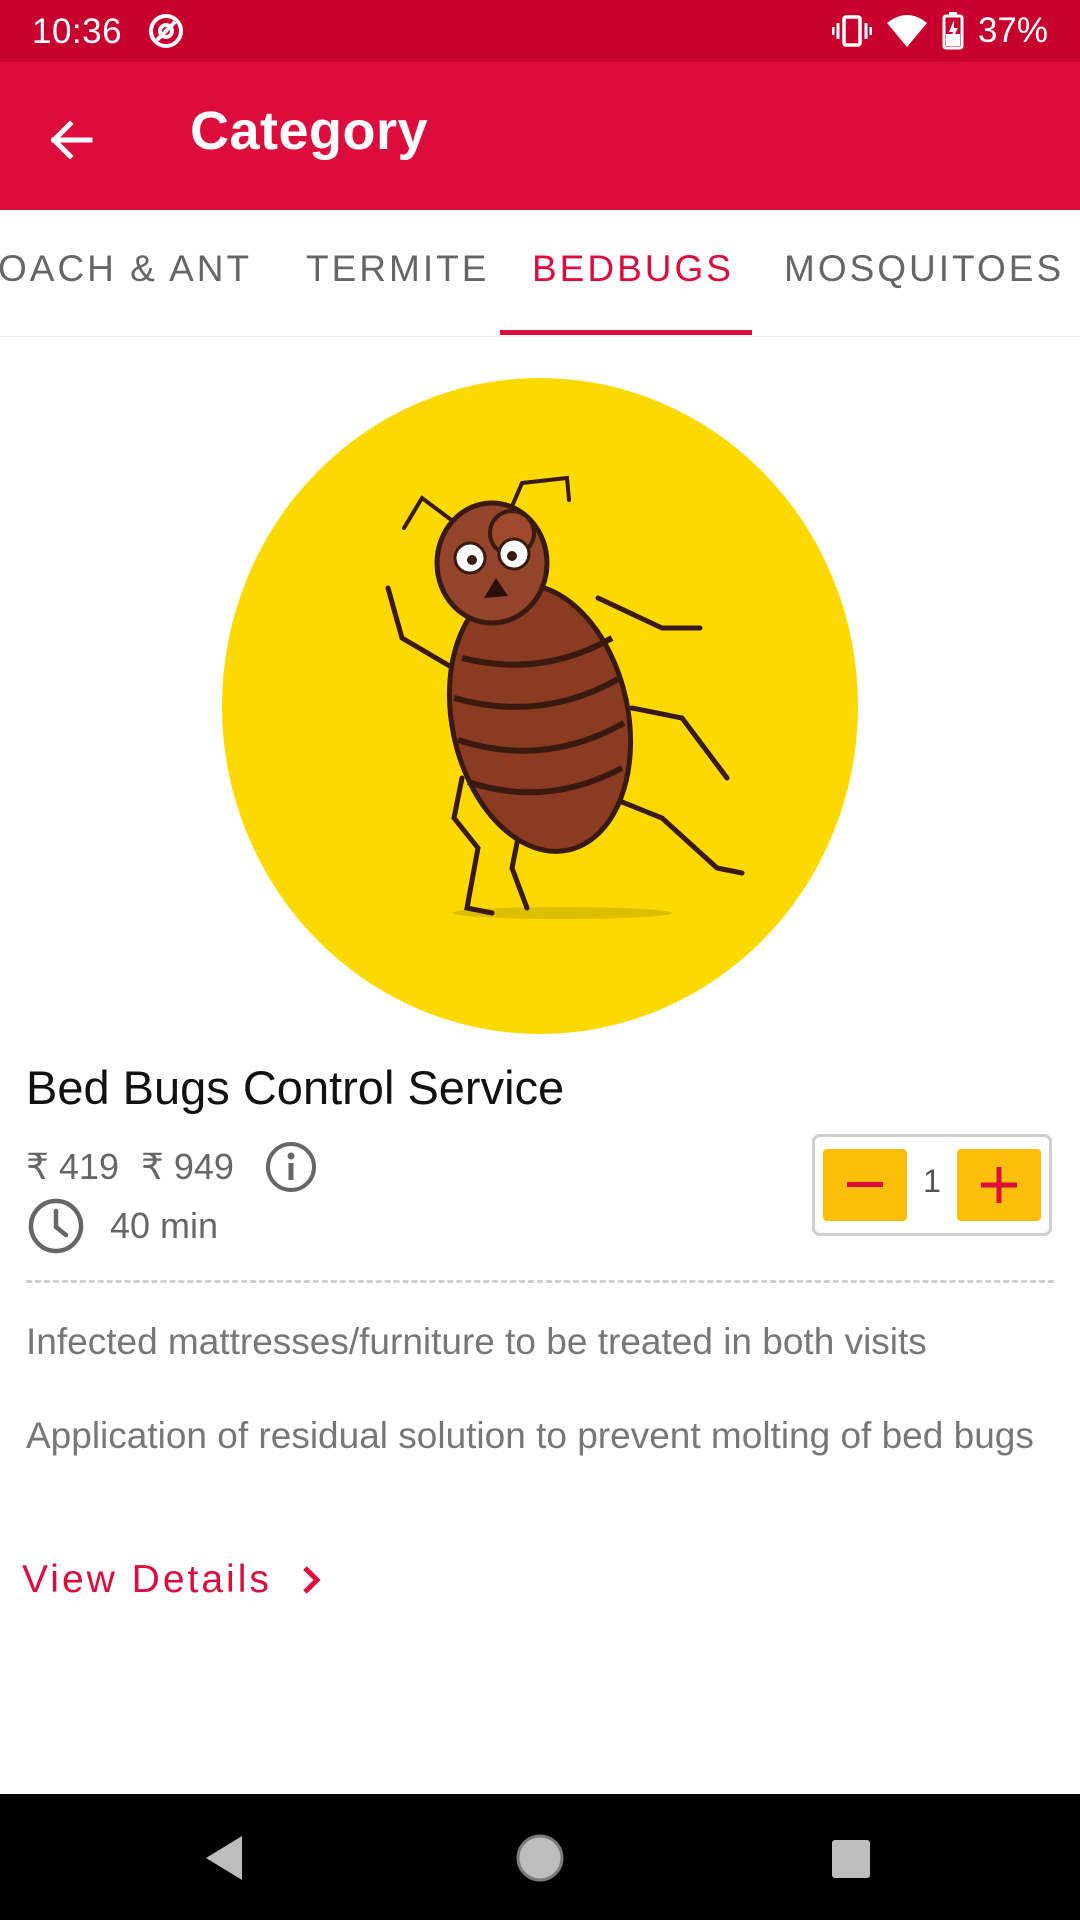  Describe the element at coordinates (147, 1579) in the screenshot. I see `view-details-label: View Details` at that location.